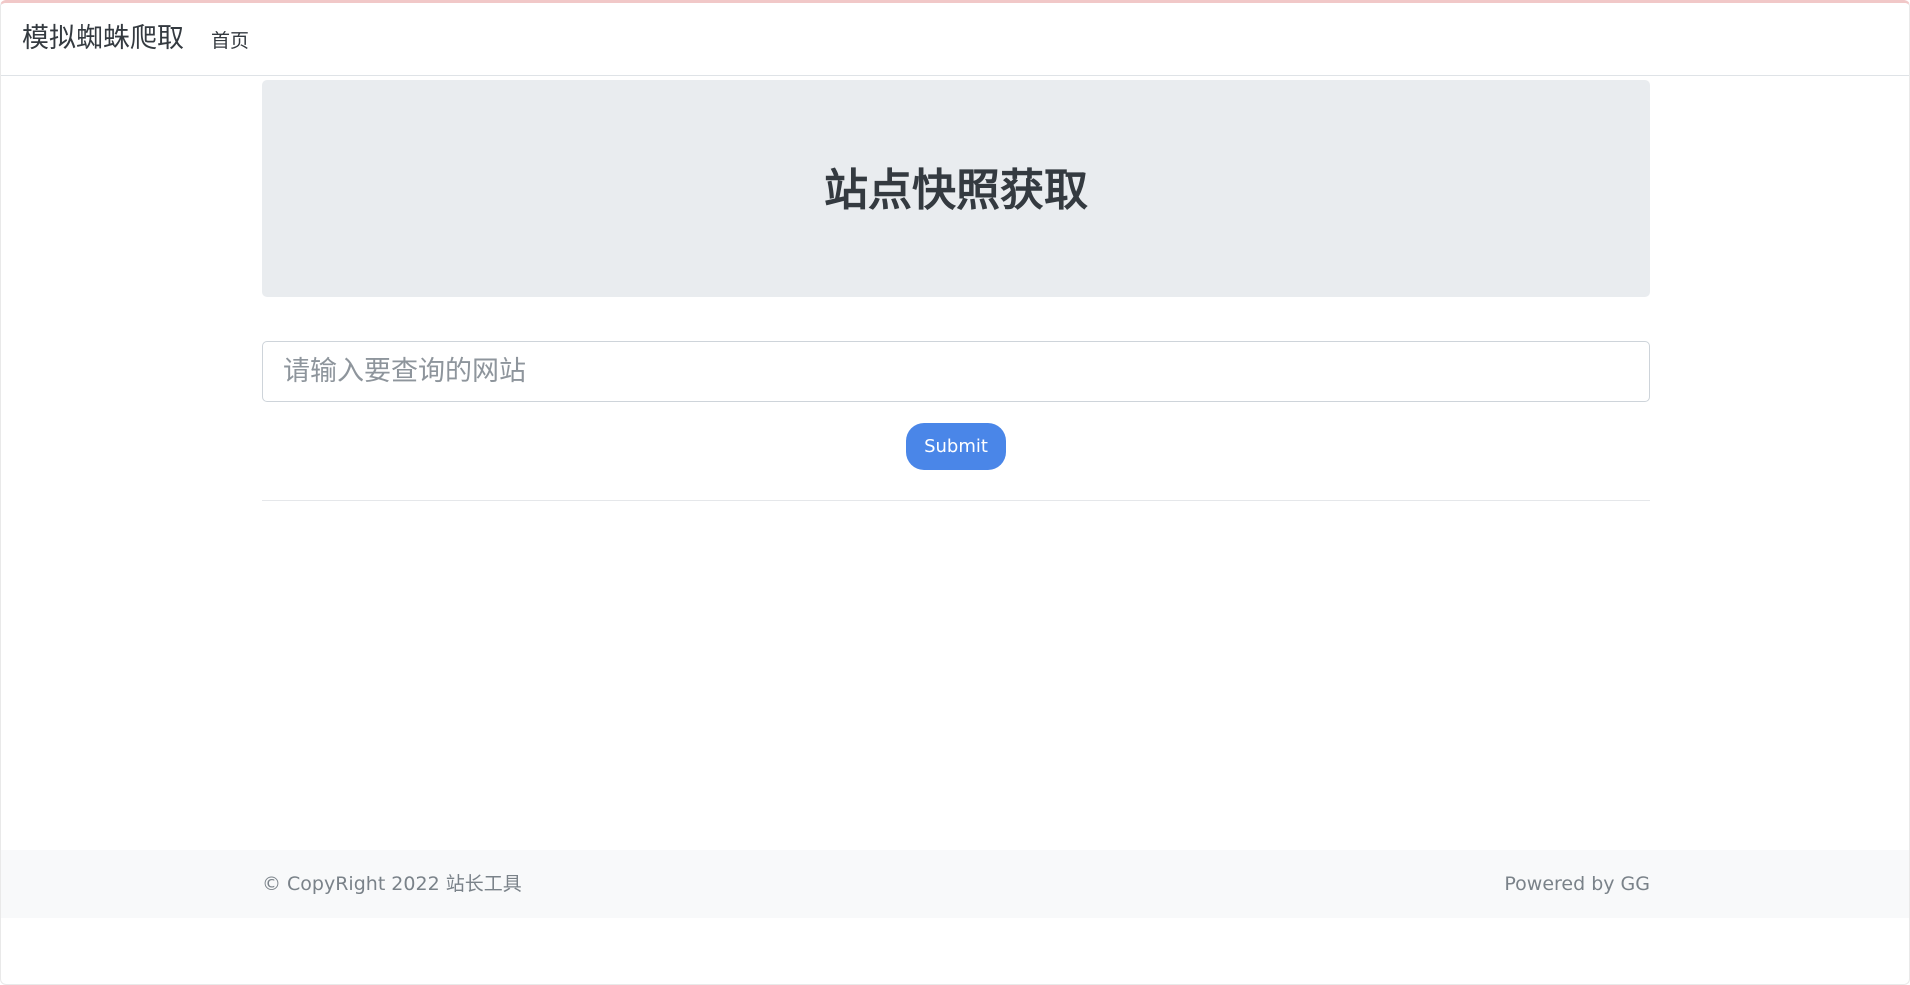 Image resolution: width=1910 pixels, height=985 pixels. What do you see at coordinates (230, 41) in the screenshot?
I see `nav-link-home: 首页` at bounding box center [230, 41].